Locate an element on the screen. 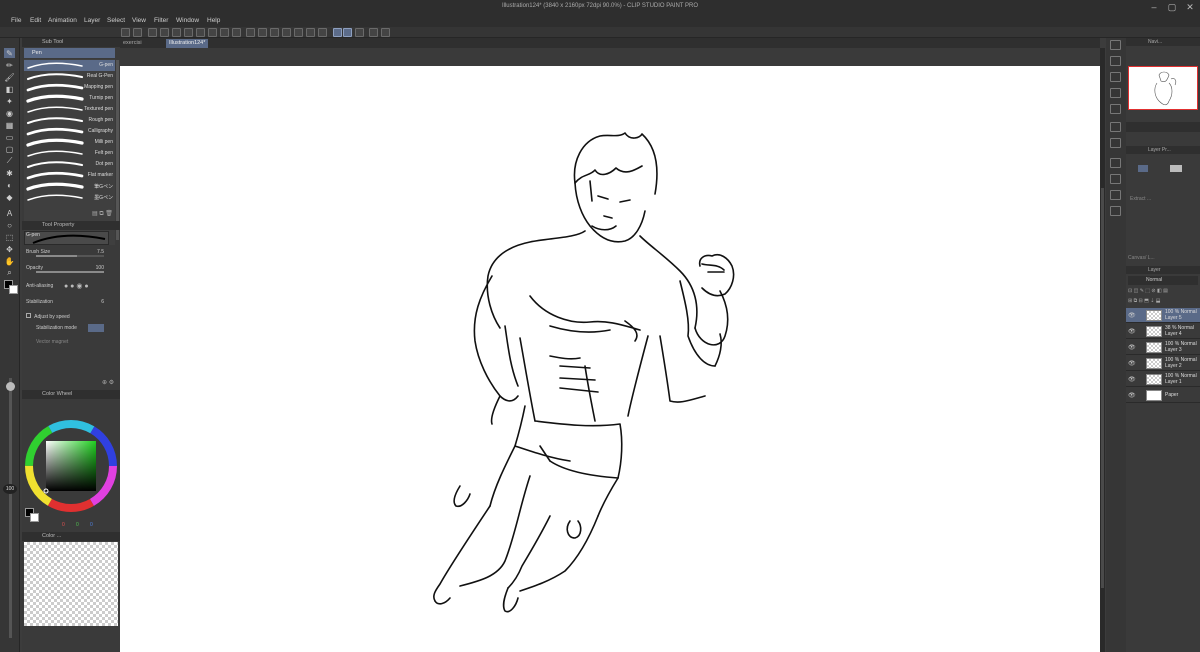  ruler-tool-icon: ⟋ is located at coordinates (9, 161).